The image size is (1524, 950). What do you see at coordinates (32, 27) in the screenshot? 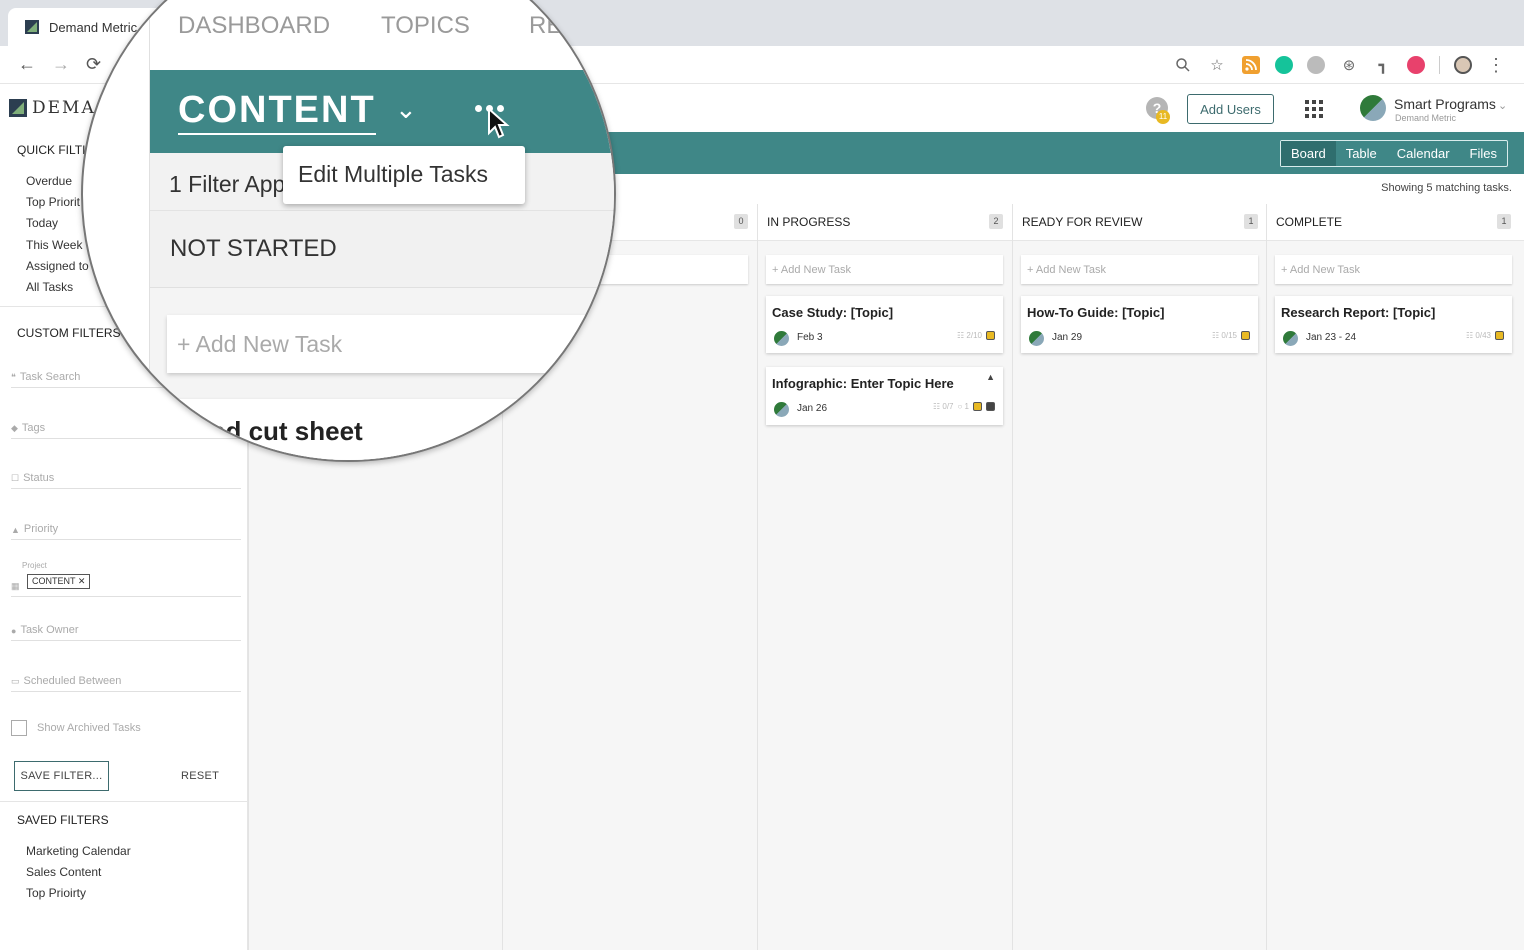
I see `demand-metric-favicon-icon` at bounding box center [32, 27].